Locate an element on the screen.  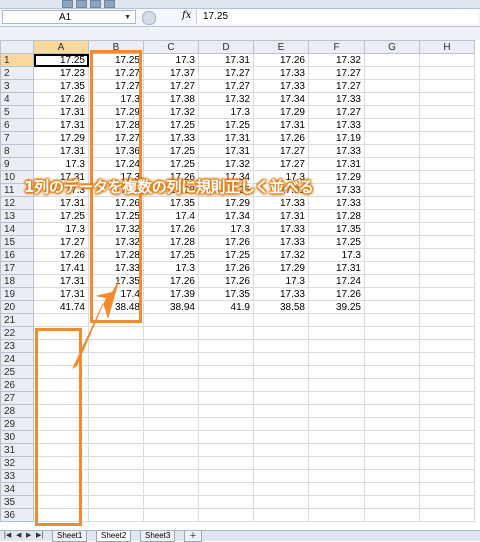
row-header: 15 is located at coordinates (17, 242).